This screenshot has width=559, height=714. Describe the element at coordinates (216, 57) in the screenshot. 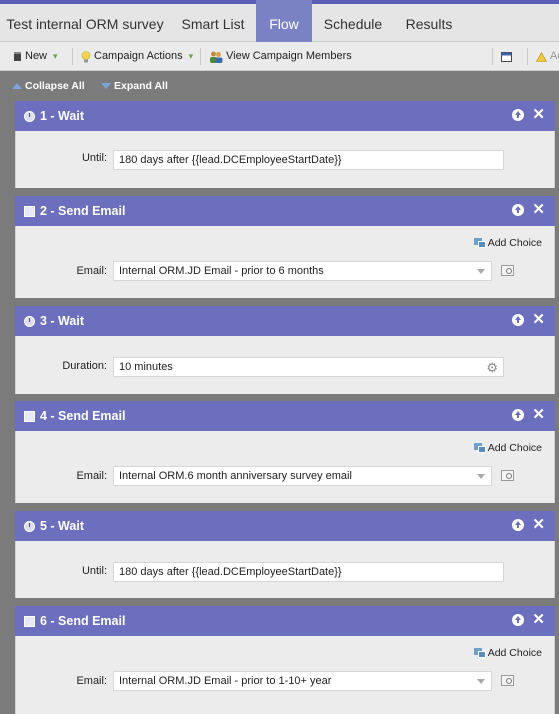

I see `people-icon` at that location.